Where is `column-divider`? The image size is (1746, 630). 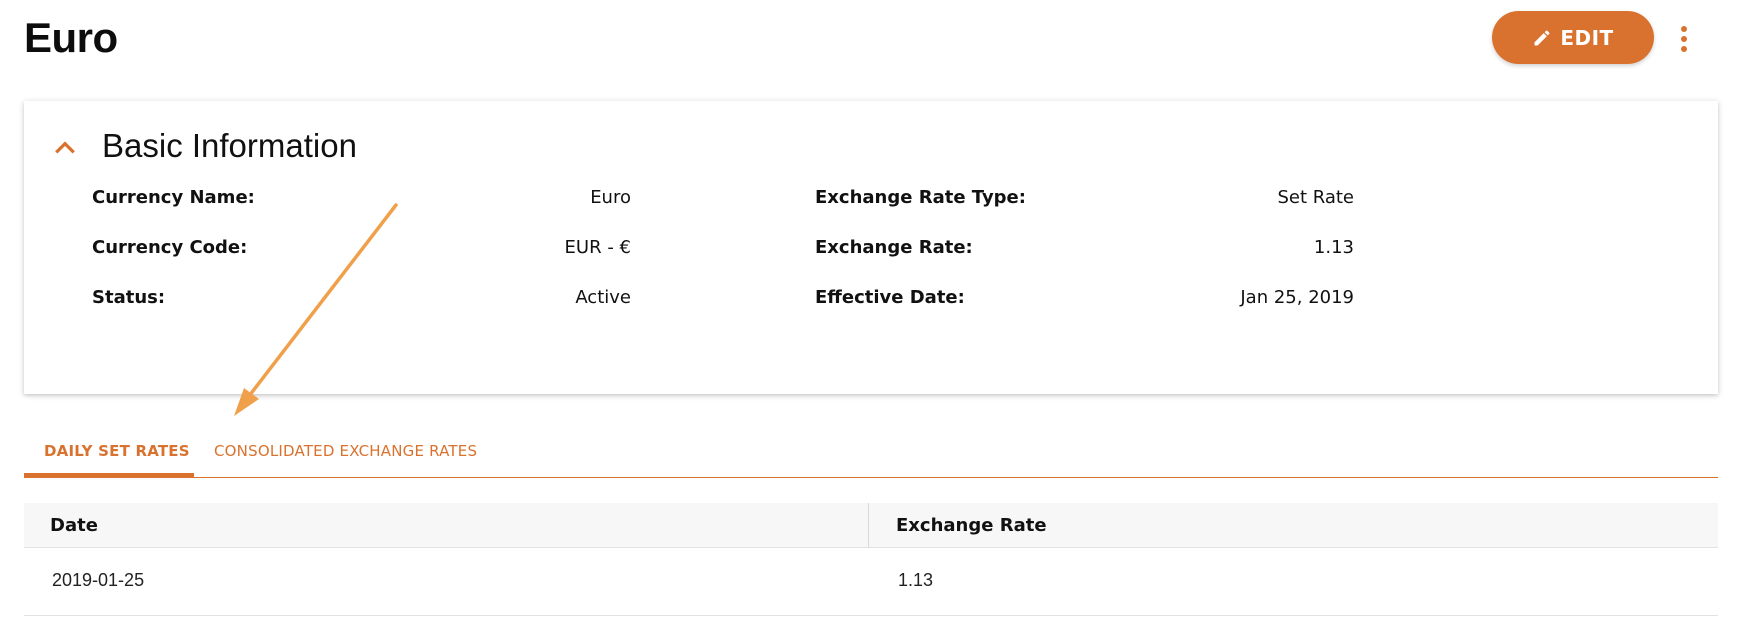
column-divider is located at coordinates (868, 525).